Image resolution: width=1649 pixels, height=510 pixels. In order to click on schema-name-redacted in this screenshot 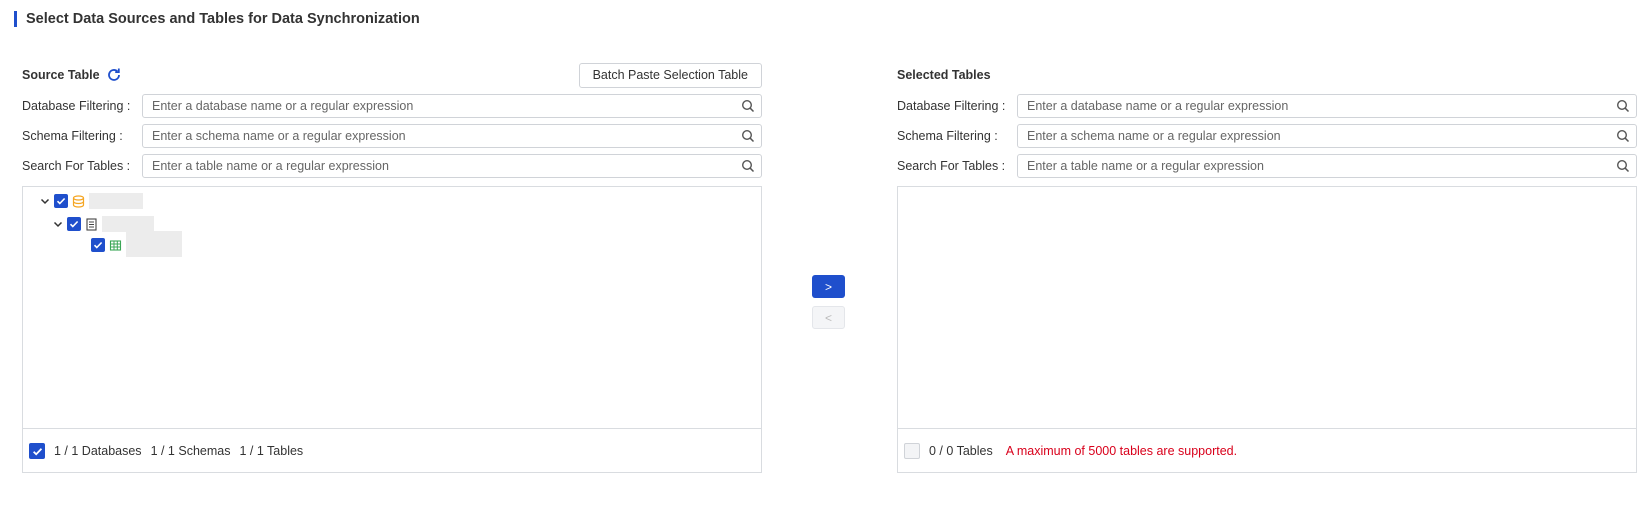, I will do `click(128, 224)`.